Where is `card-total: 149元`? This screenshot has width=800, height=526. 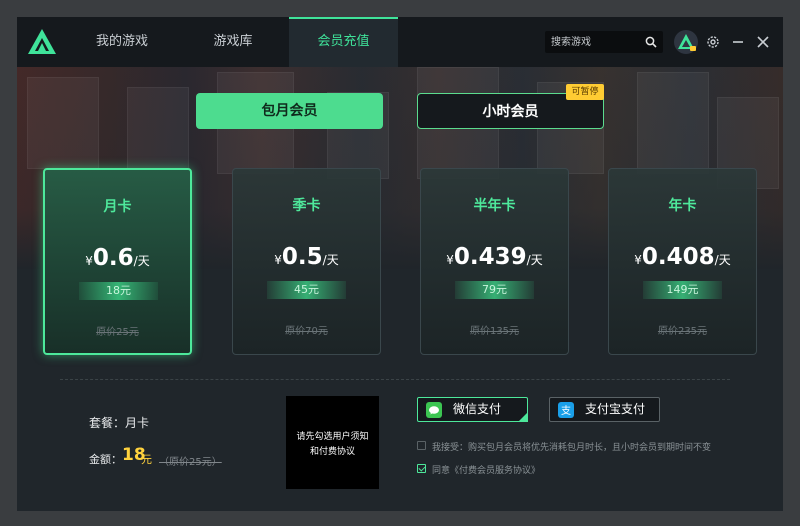
card-total: 149元 is located at coordinates (682, 290).